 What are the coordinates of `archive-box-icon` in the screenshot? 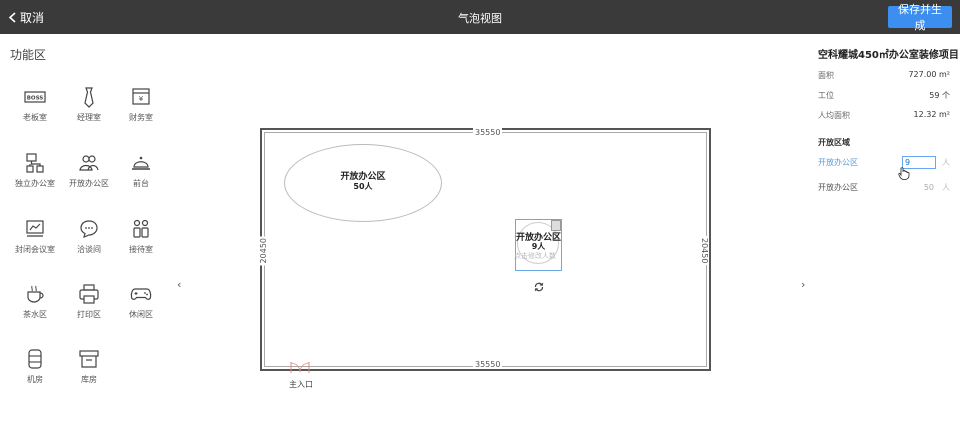 It's located at (89, 359).